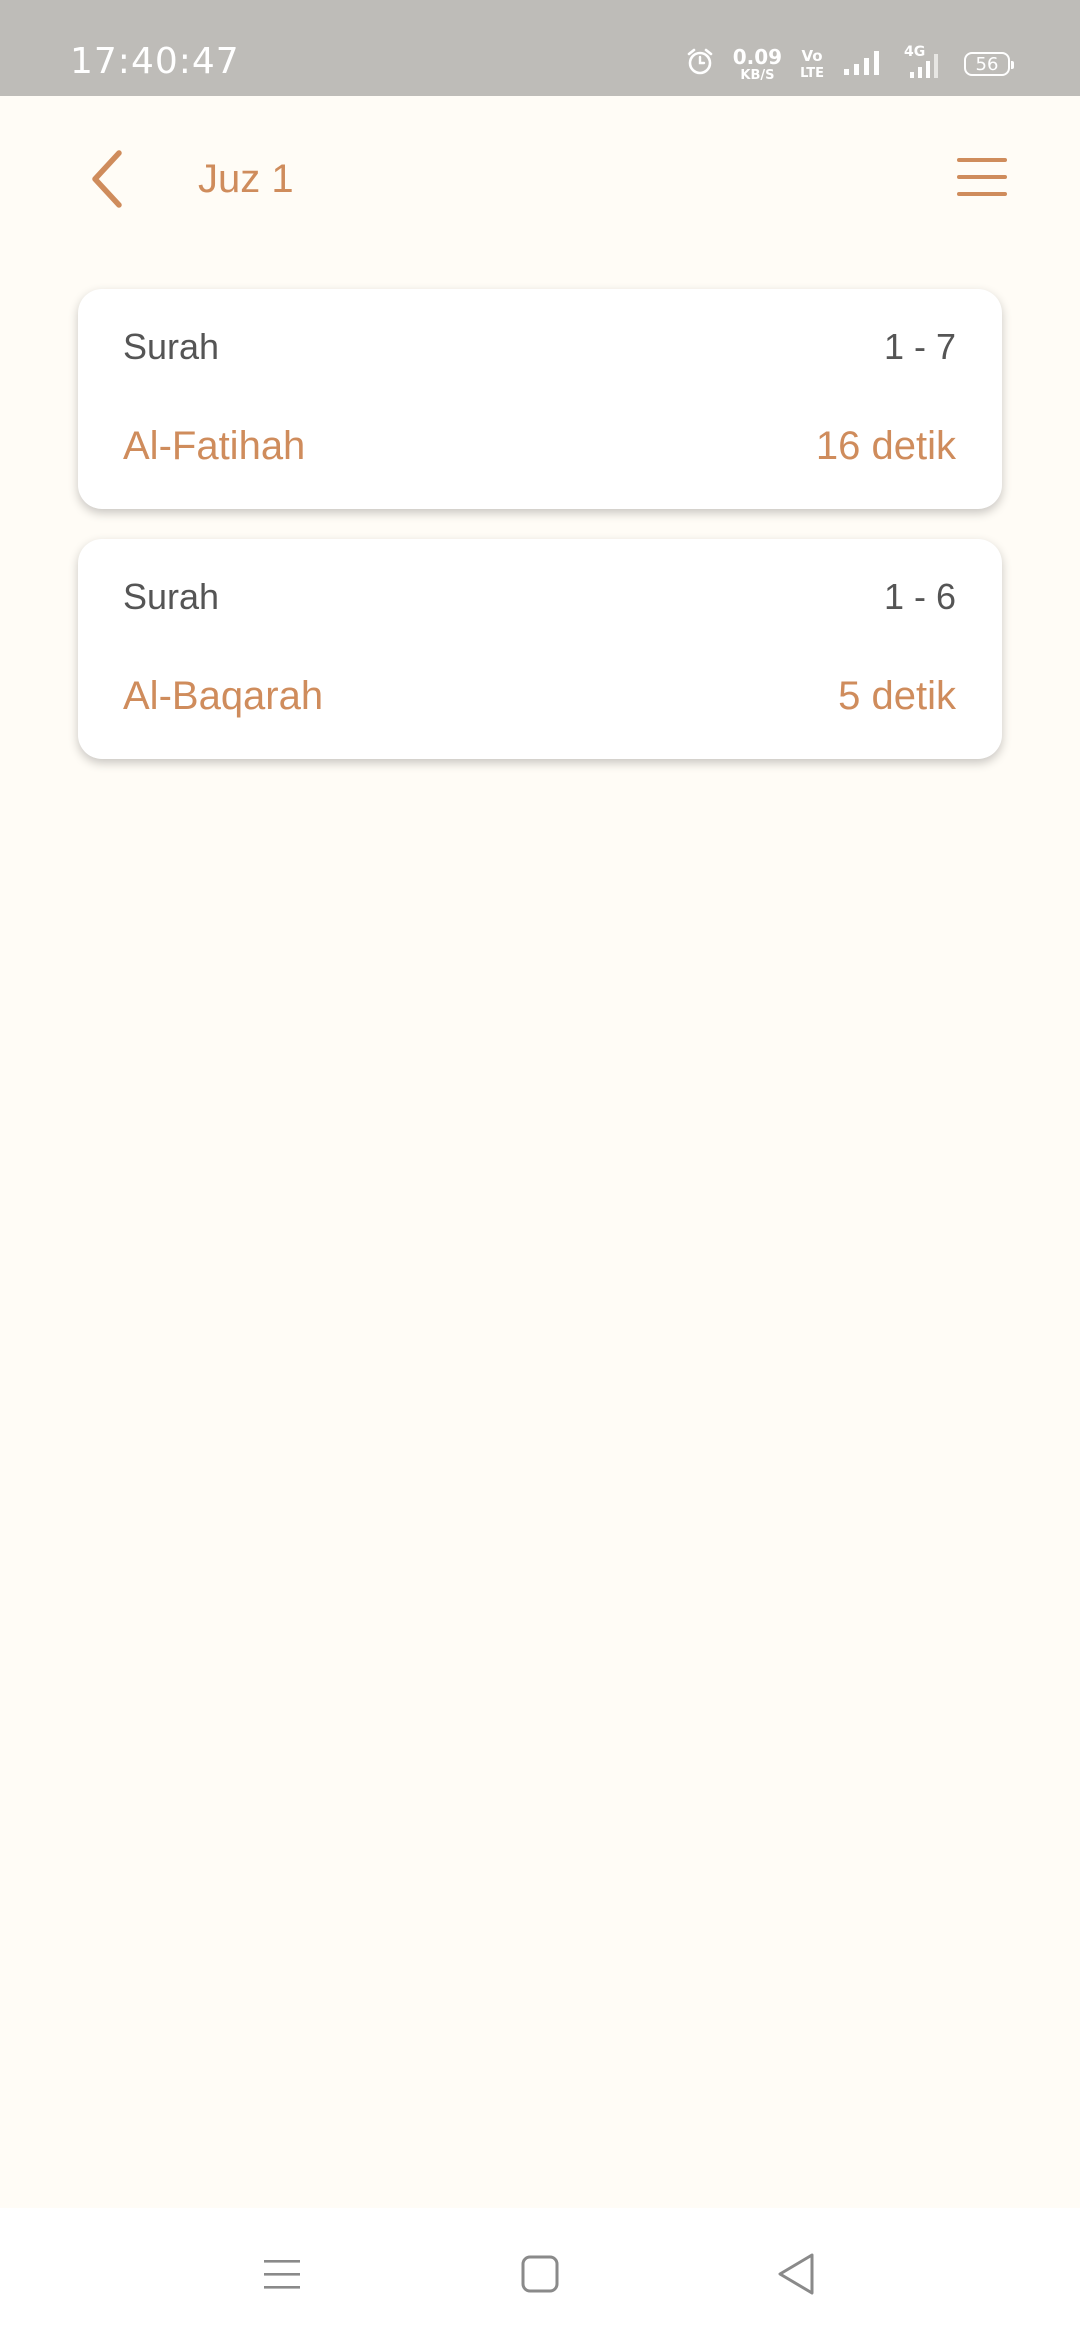 This screenshot has width=1080, height=2340. Describe the element at coordinates (919, 346) in the screenshot. I see `ayah-range: 1 - 7` at that location.